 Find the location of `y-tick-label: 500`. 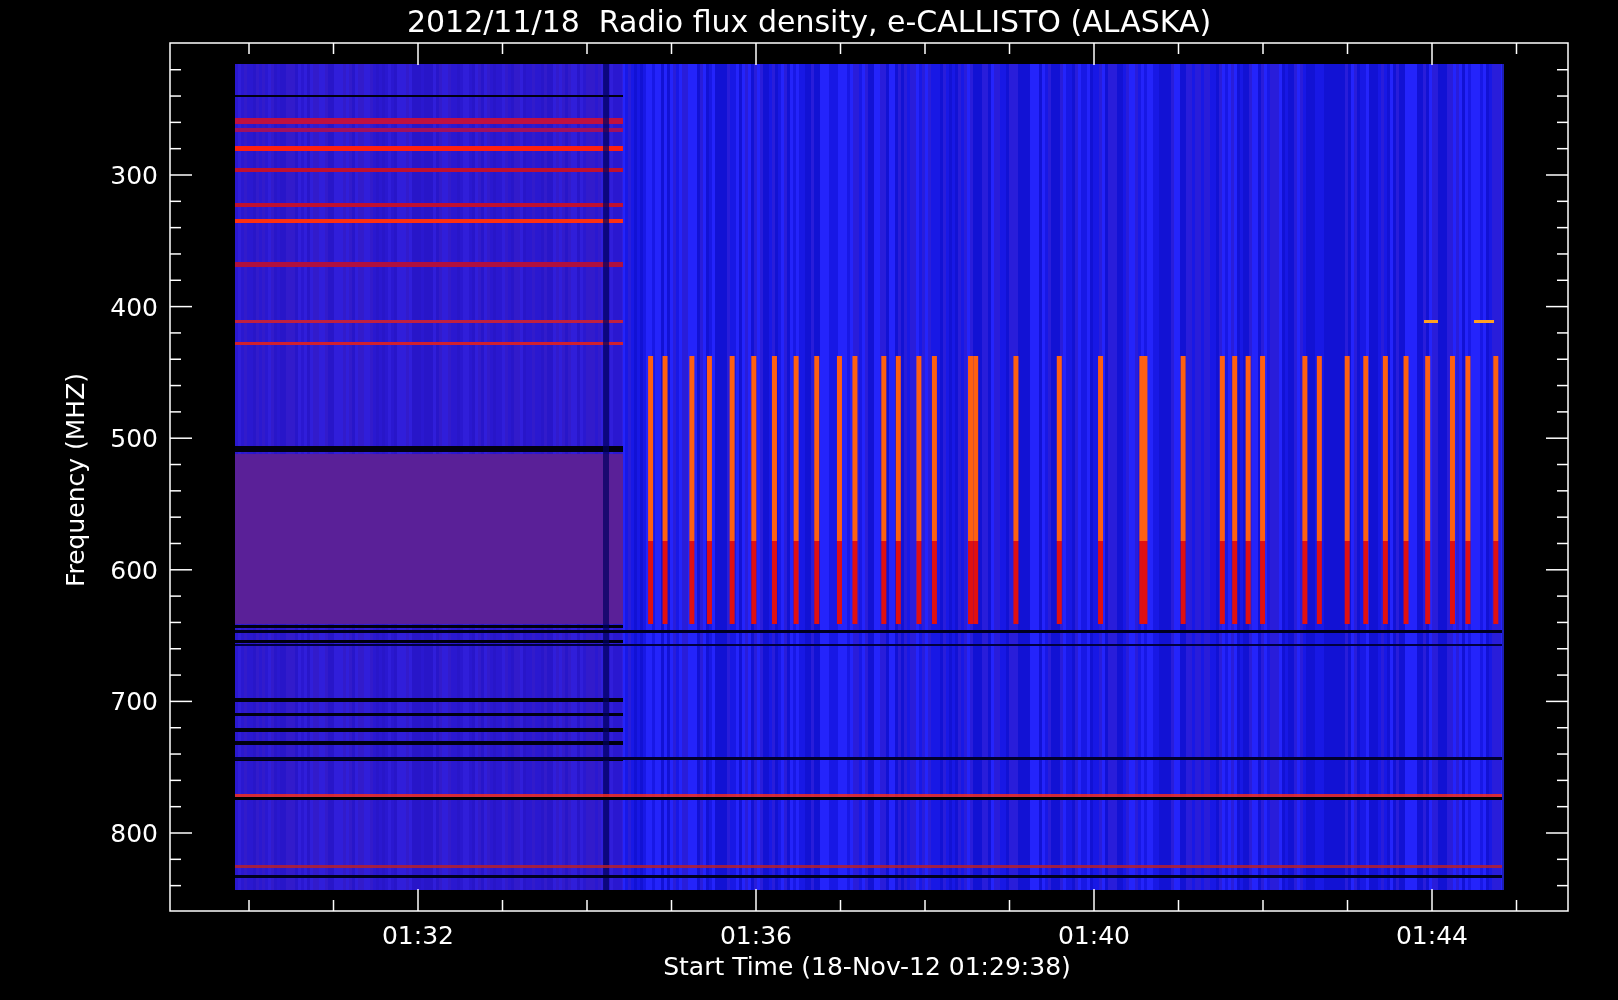

y-tick-label: 500 is located at coordinates (134, 439).